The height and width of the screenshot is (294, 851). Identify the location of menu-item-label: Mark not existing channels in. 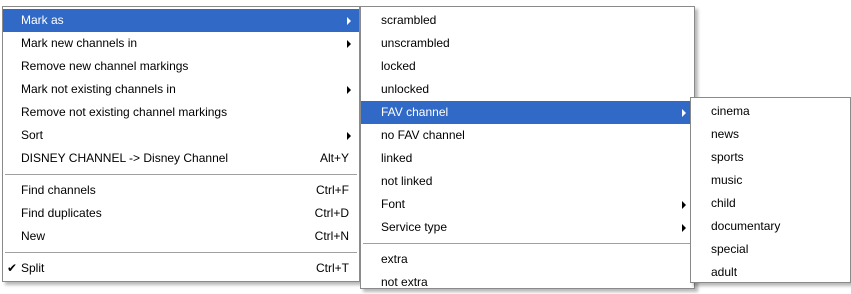
(98, 89).